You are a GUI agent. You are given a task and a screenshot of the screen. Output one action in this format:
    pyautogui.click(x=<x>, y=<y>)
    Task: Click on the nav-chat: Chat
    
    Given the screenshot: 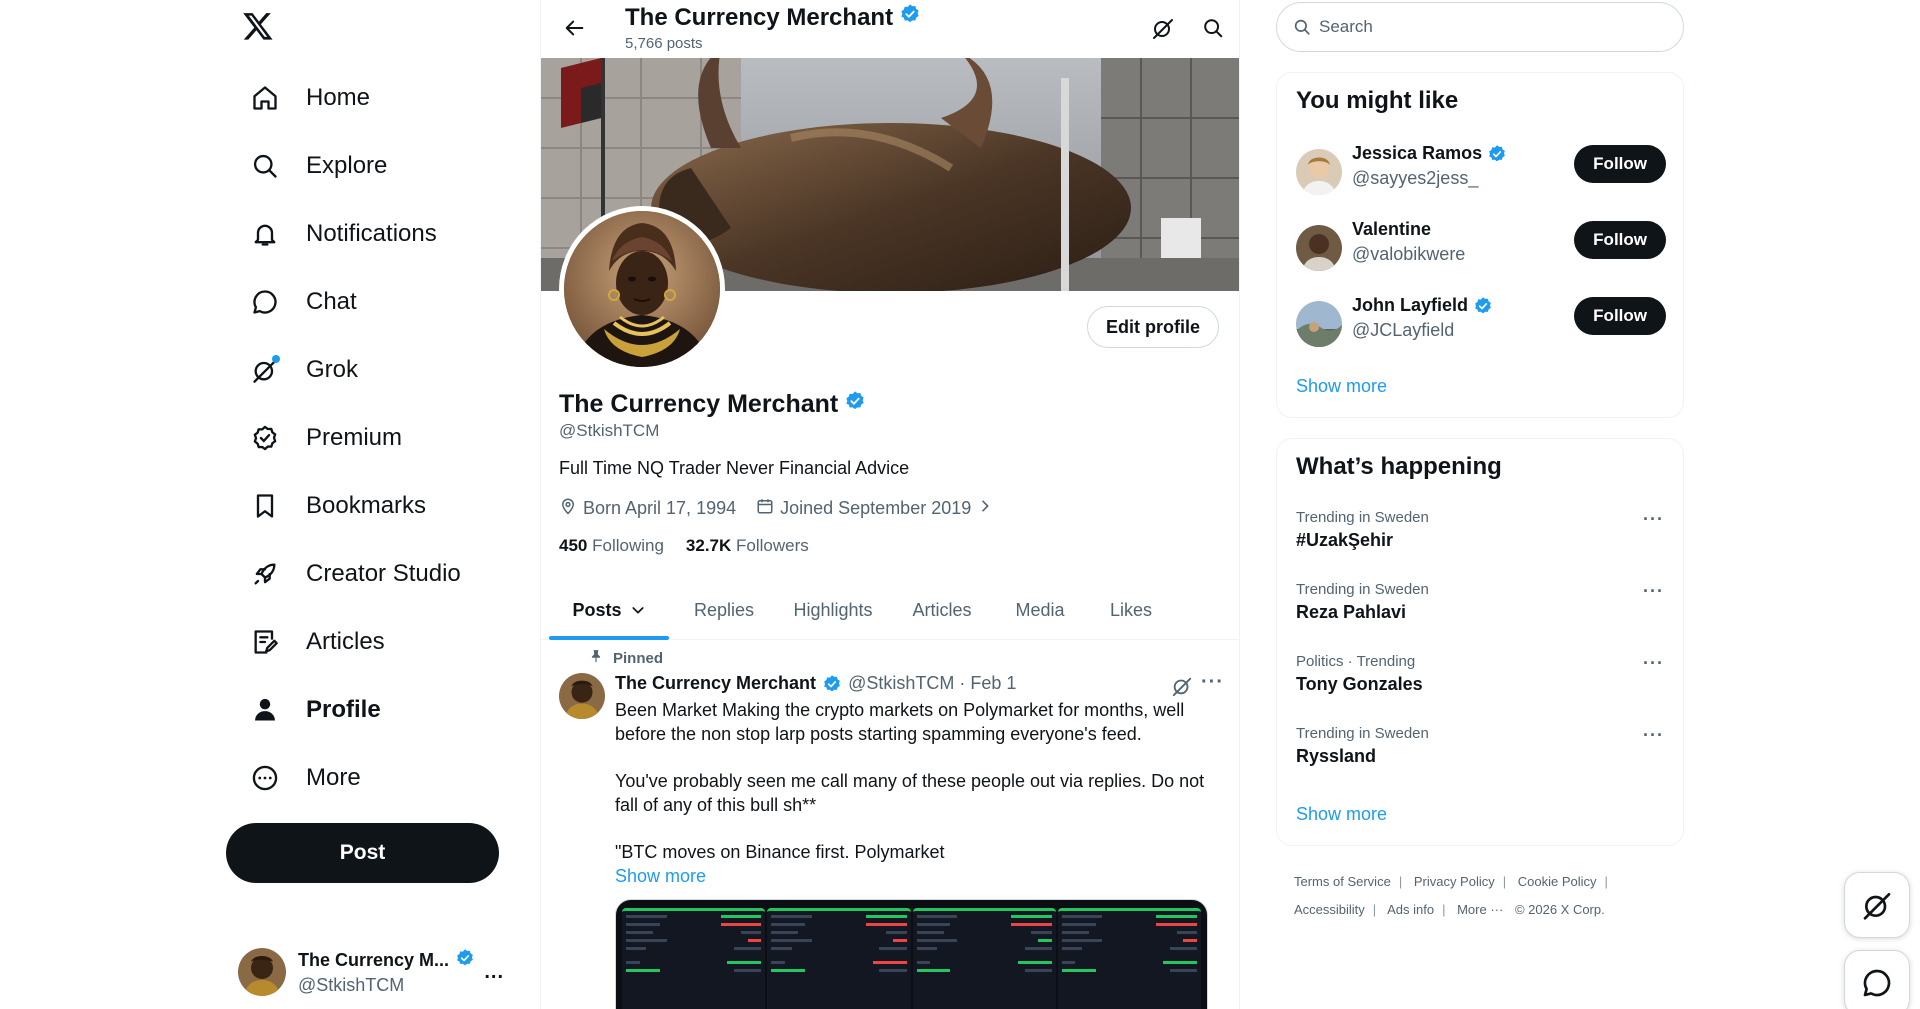 What is the action you would take?
    pyautogui.click(x=303, y=302)
    